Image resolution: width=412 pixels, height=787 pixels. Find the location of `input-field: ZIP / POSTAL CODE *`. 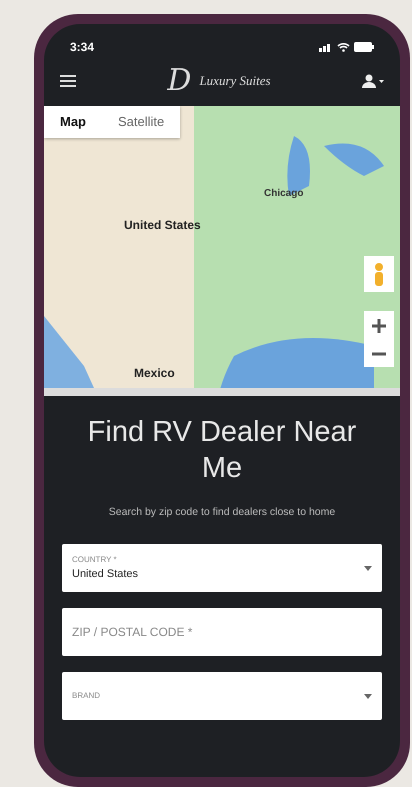

input-field: ZIP / POSTAL CODE * is located at coordinates (222, 632).